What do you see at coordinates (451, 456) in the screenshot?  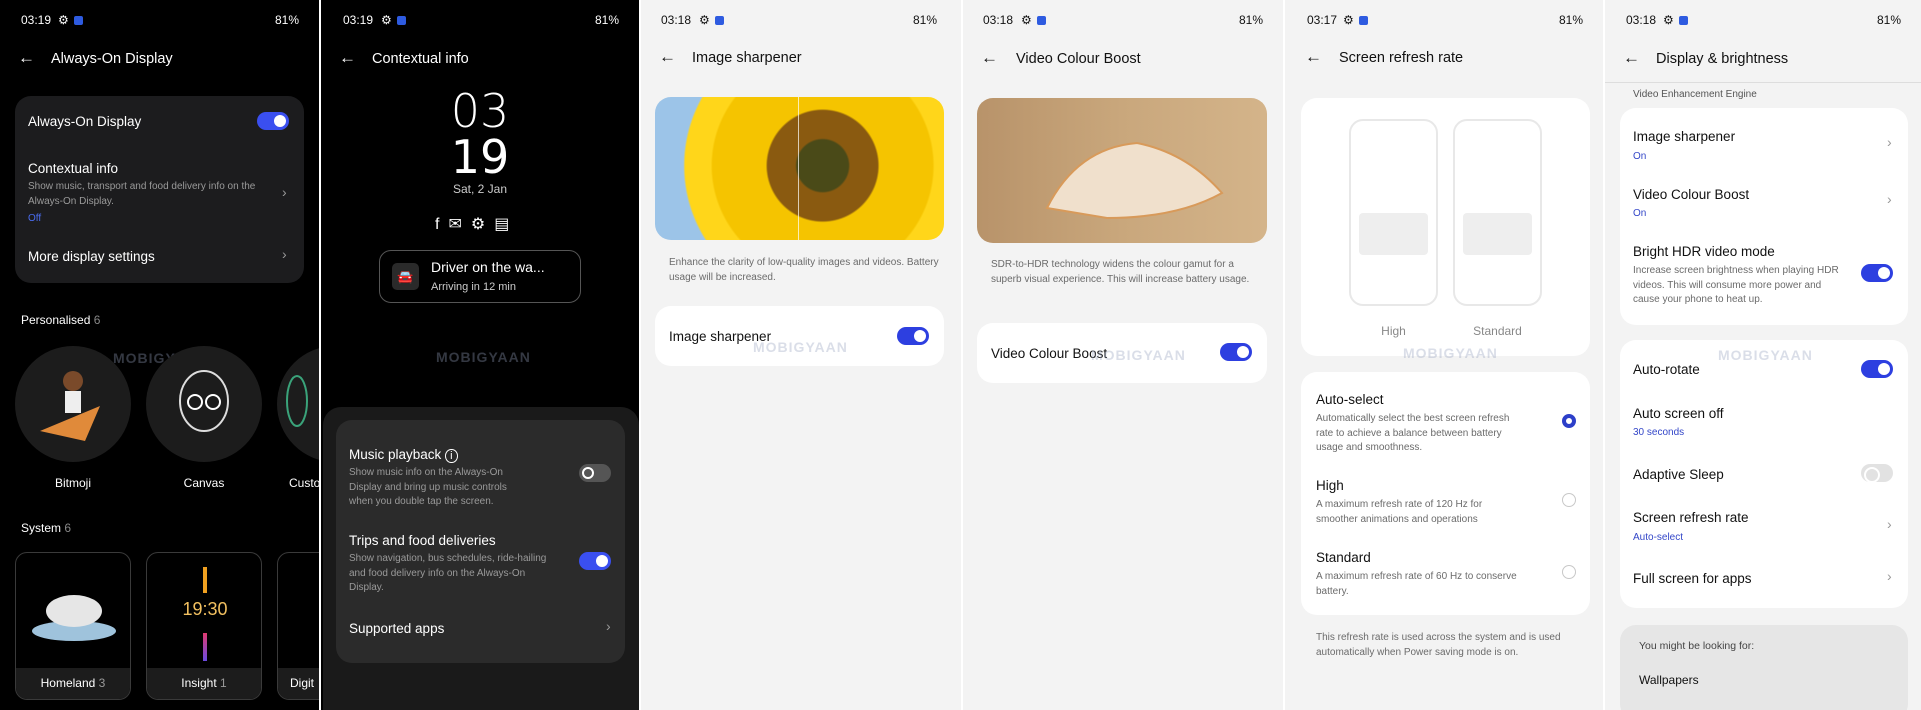 I see `info-icon: i` at bounding box center [451, 456].